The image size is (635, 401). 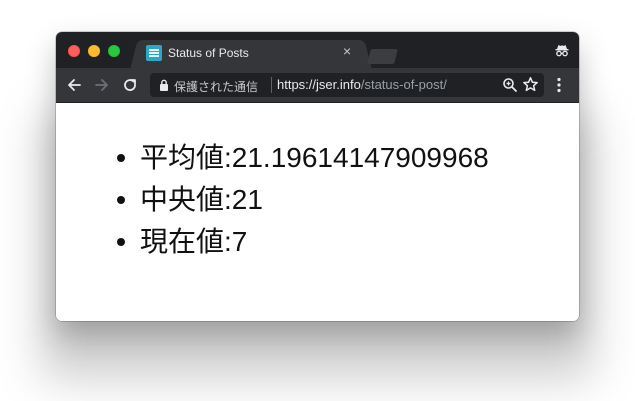 I want to click on stat-current: 現在値:7, so click(x=303, y=242).